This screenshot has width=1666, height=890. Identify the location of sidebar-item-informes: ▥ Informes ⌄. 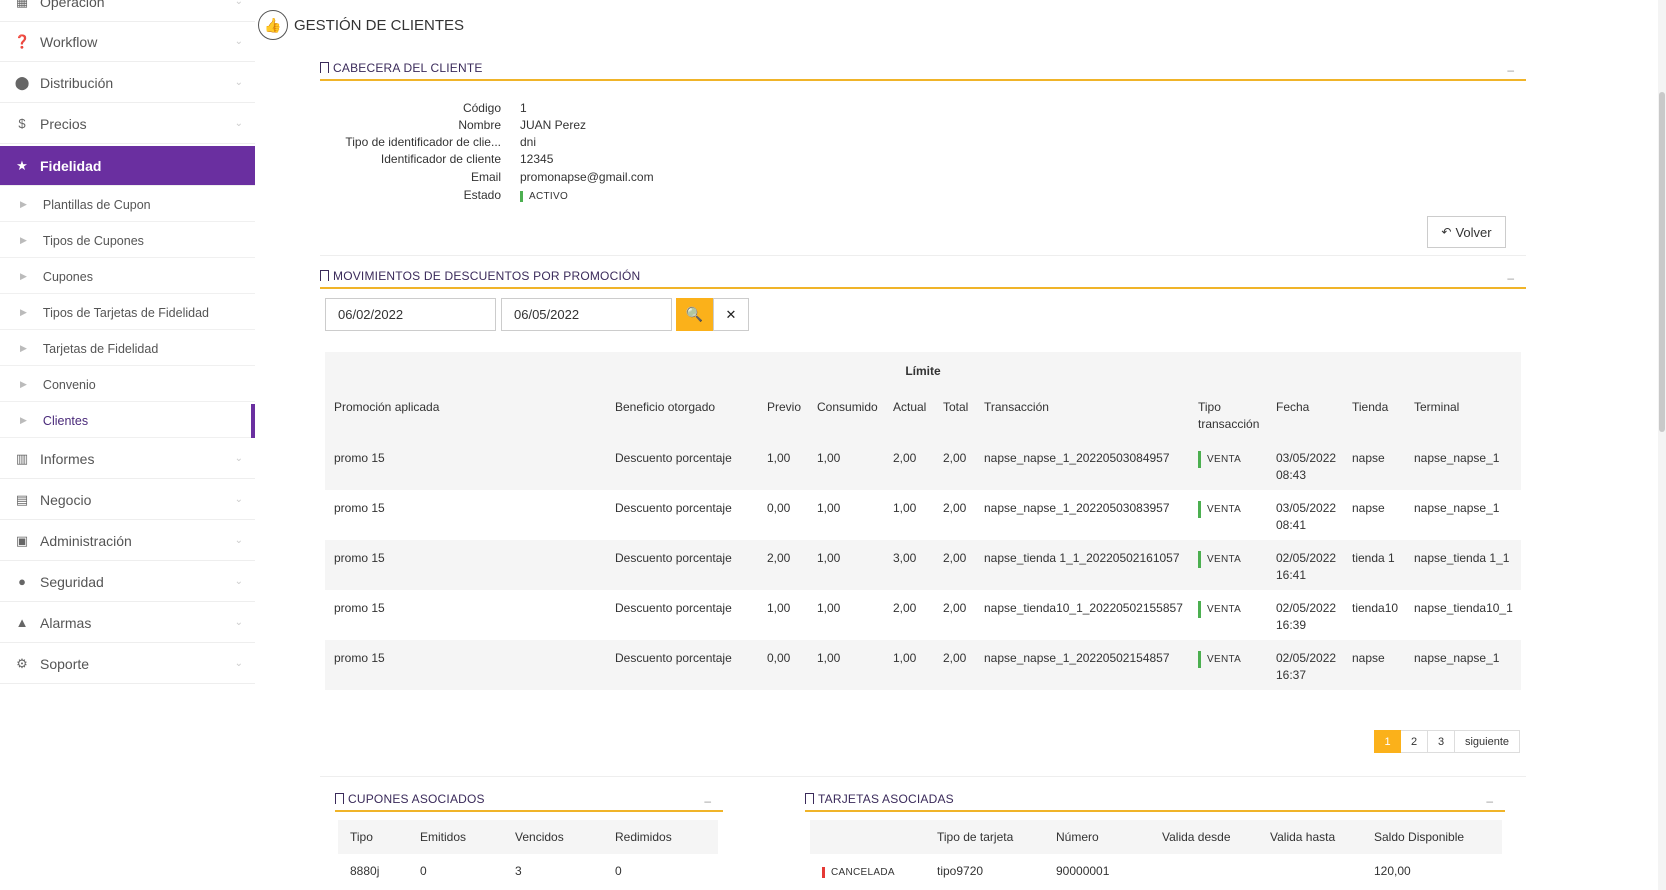
(127, 459).